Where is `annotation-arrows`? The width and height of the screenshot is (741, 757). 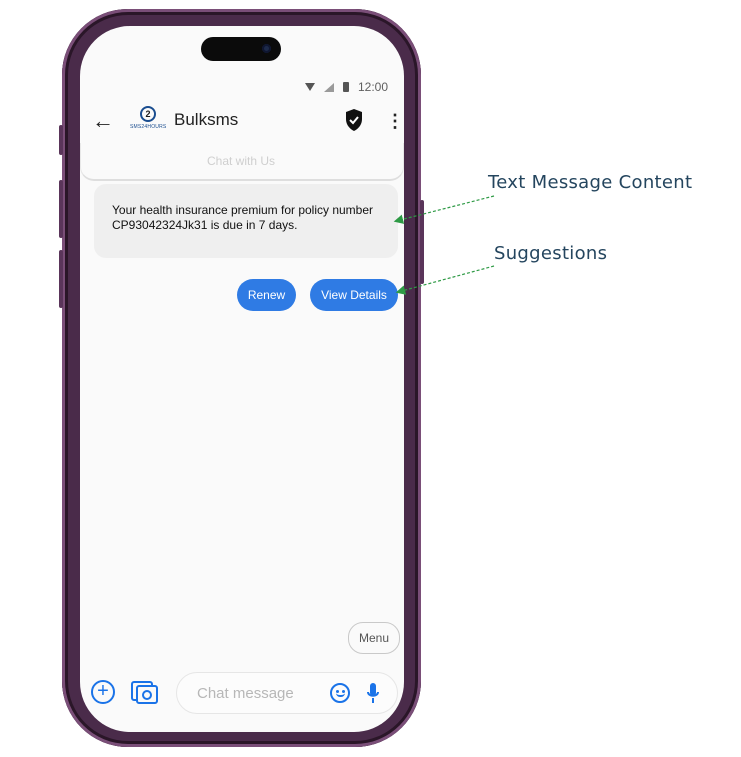
annotation-arrows is located at coordinates (444, 245).